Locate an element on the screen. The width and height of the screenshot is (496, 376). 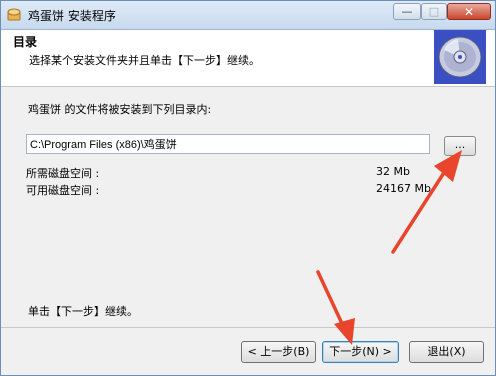
next-button: 下一步(N) > is located at coordinates (360, 352).